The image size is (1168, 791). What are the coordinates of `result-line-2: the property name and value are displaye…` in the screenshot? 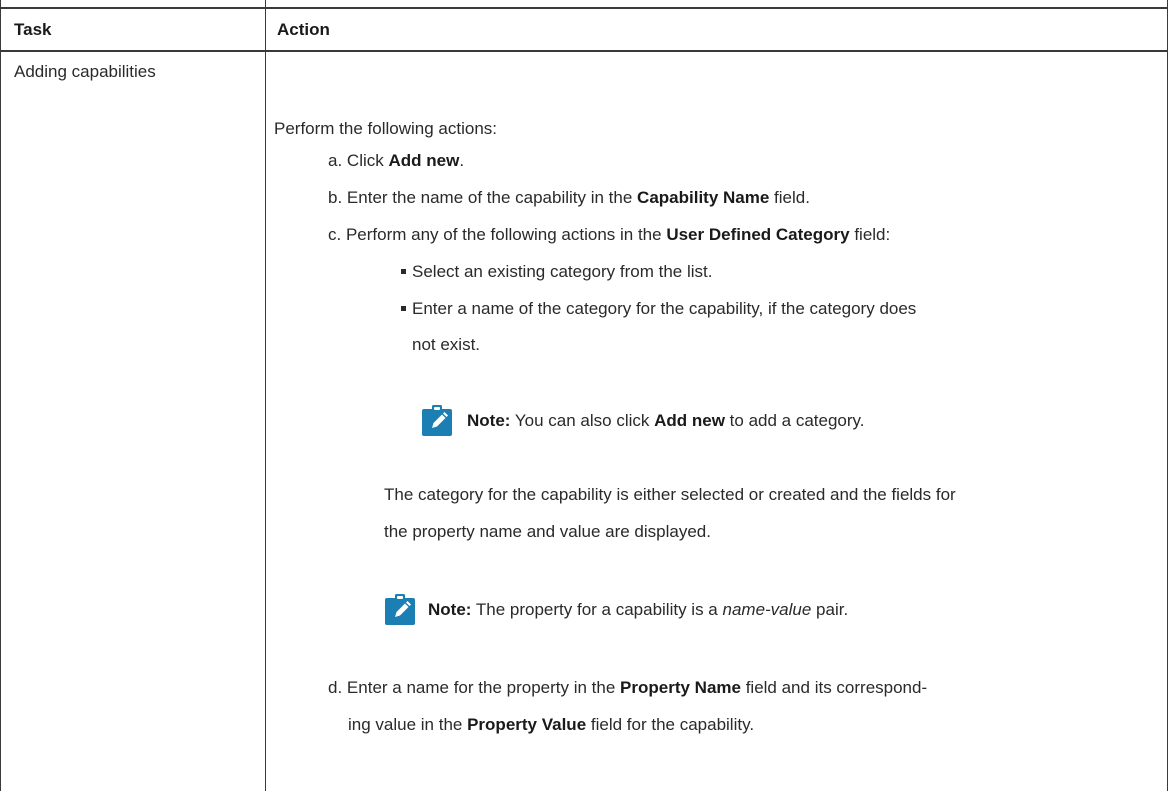 It's located at (547, 531).